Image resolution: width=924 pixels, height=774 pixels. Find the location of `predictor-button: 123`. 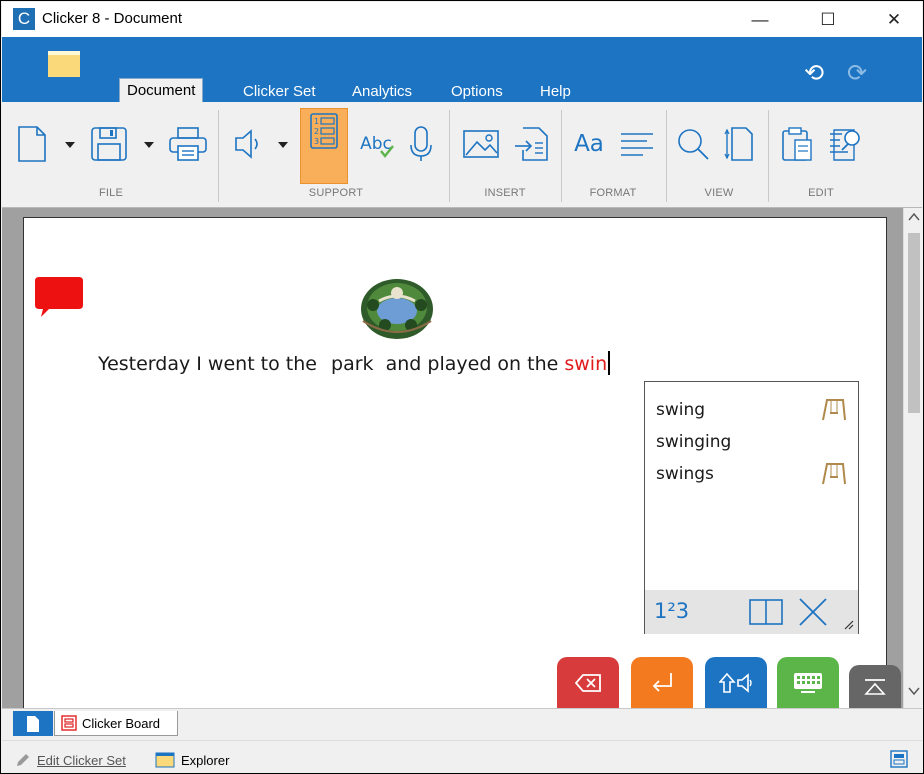

predictor-button: 123 is located at coordinates (324, 146).